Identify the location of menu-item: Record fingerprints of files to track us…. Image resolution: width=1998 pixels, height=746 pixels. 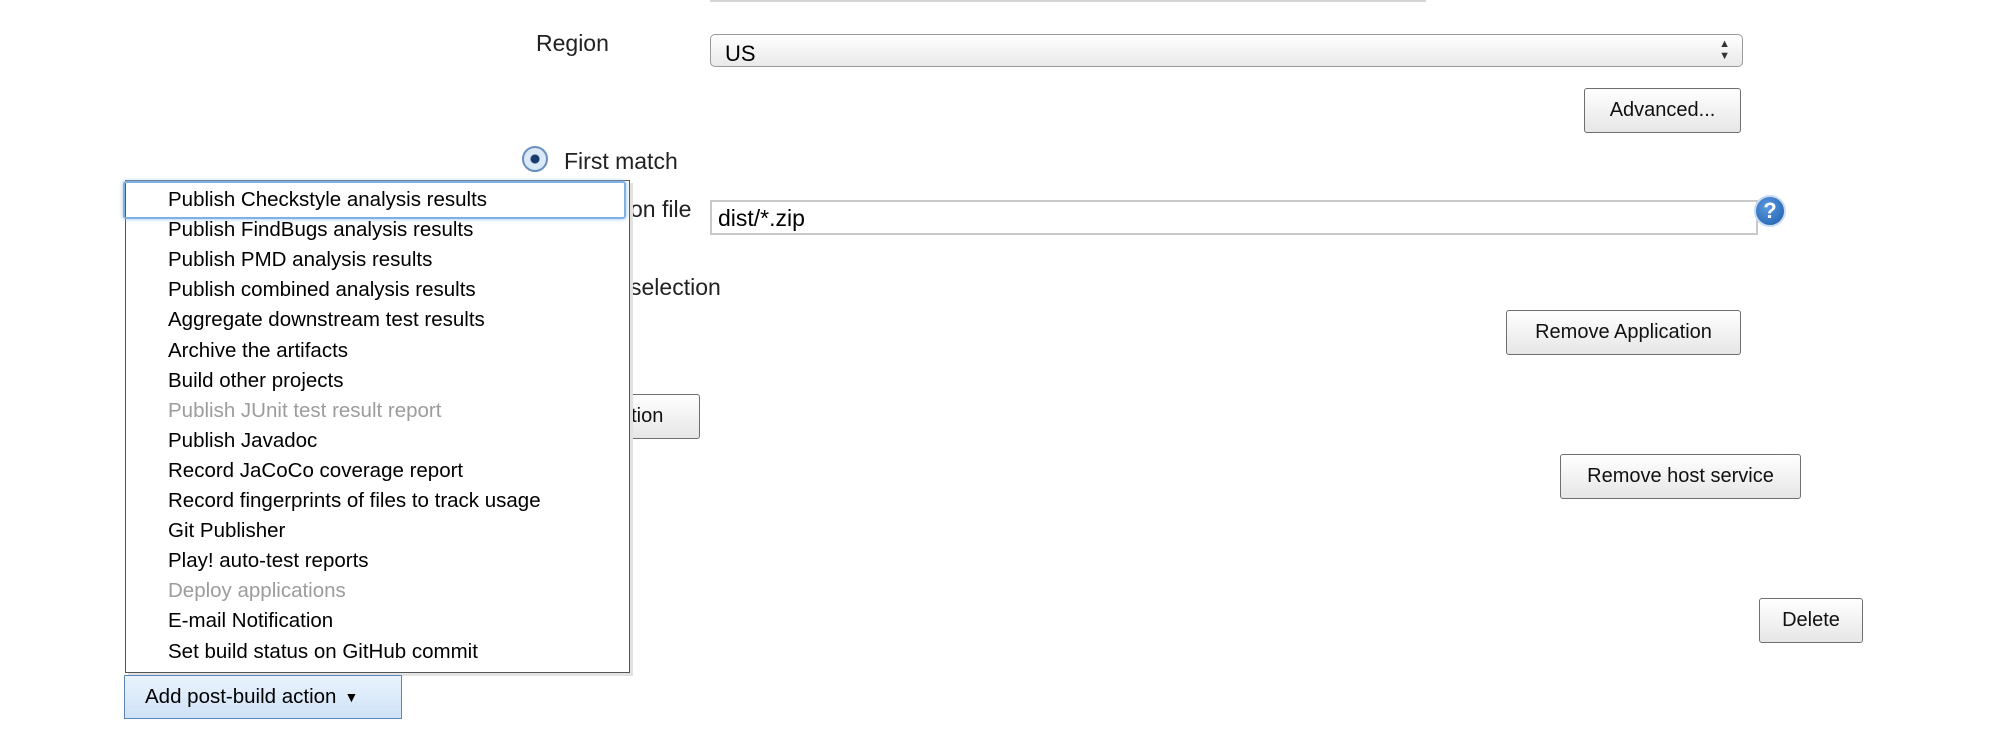
(354, 501).